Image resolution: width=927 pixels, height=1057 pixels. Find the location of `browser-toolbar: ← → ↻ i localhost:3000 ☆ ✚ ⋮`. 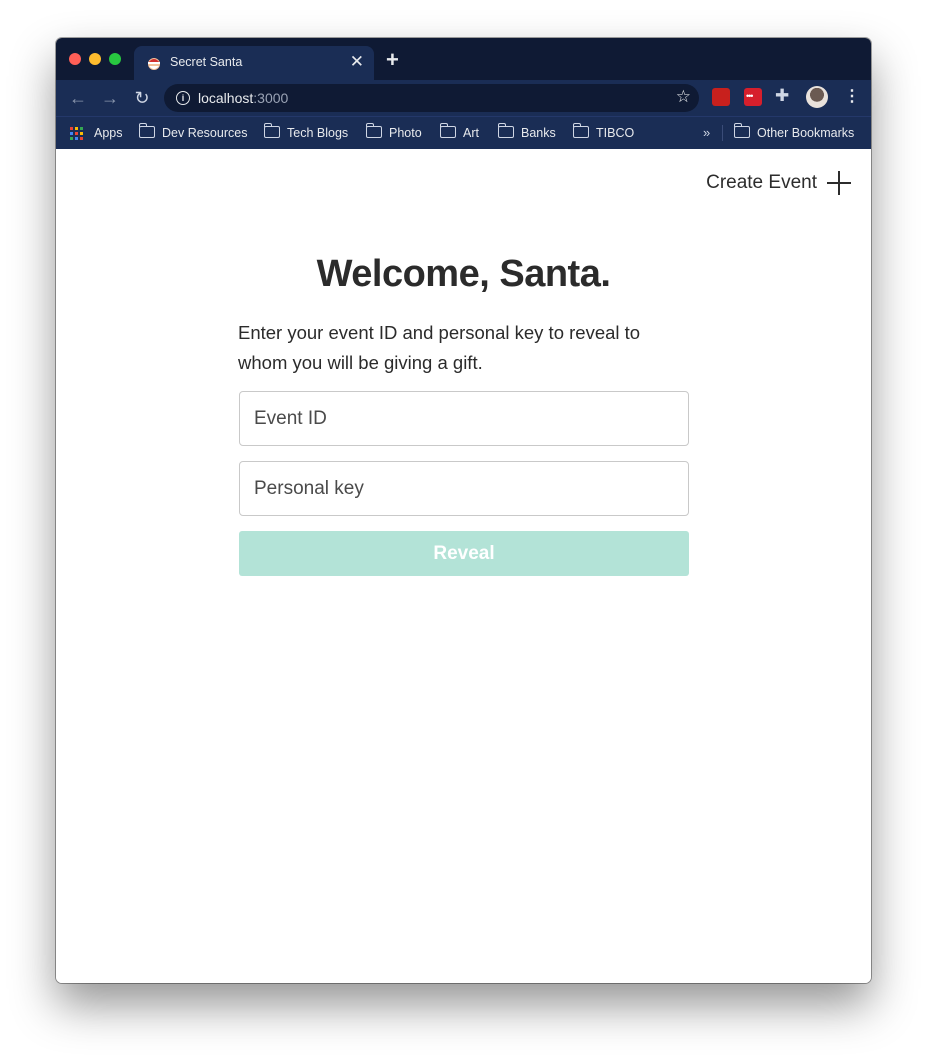

browser-toolbar: ← → ↻ i localhost:3000 ☆ ✚ ⋮ is located at coordinates (463, 98).